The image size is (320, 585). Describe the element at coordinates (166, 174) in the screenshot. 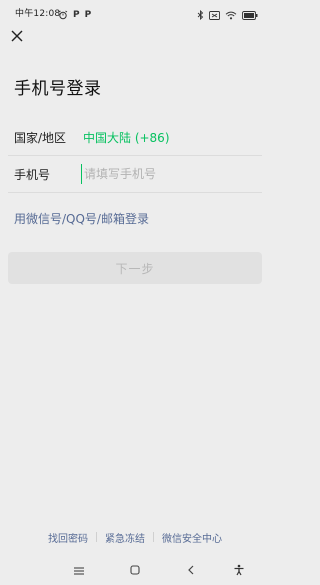

I see `phone-input` at that location.